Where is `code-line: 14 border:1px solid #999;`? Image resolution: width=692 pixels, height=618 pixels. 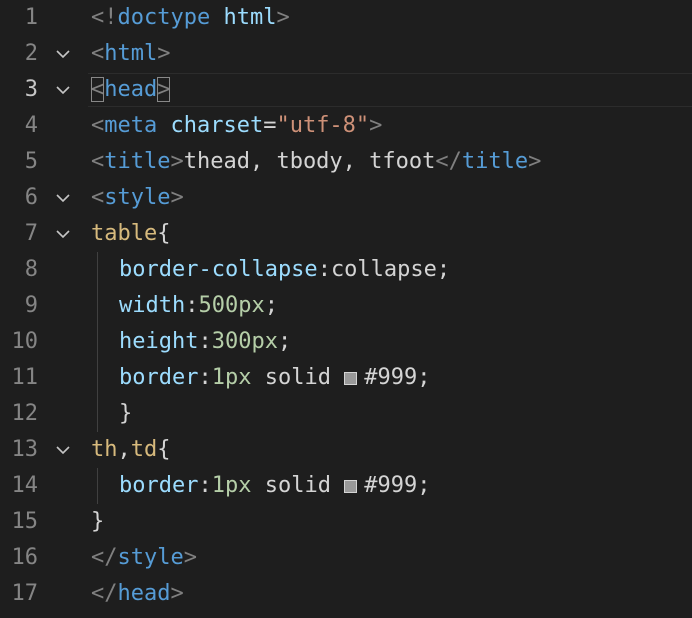 code-line: 14 border:1px solid #999; is located at coordinates (346, 486).